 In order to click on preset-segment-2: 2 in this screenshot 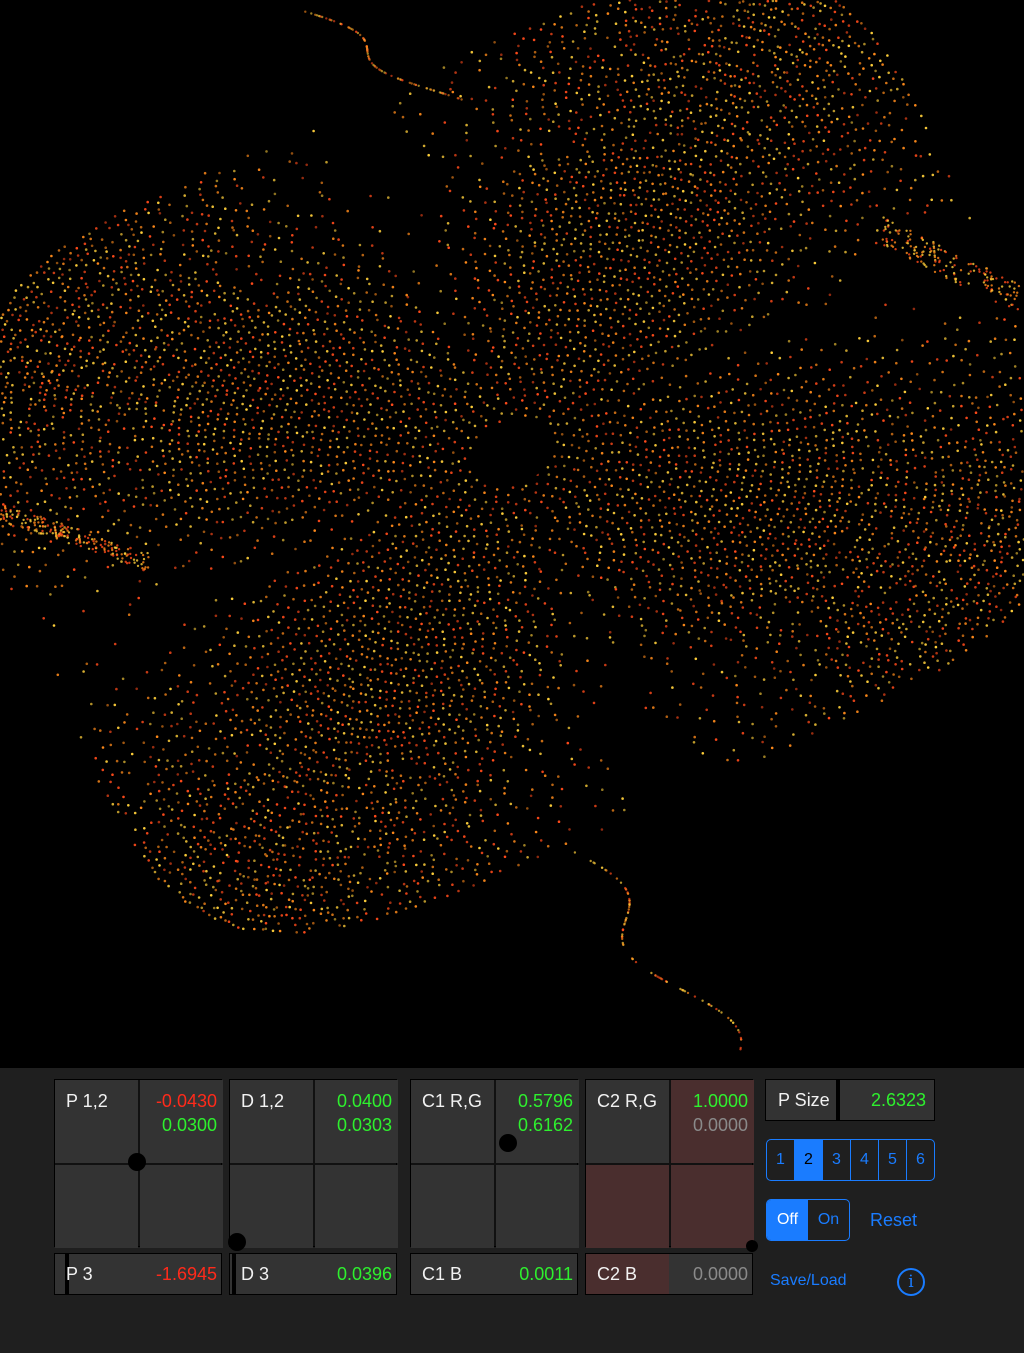, I will do `click(809, 1160)`.